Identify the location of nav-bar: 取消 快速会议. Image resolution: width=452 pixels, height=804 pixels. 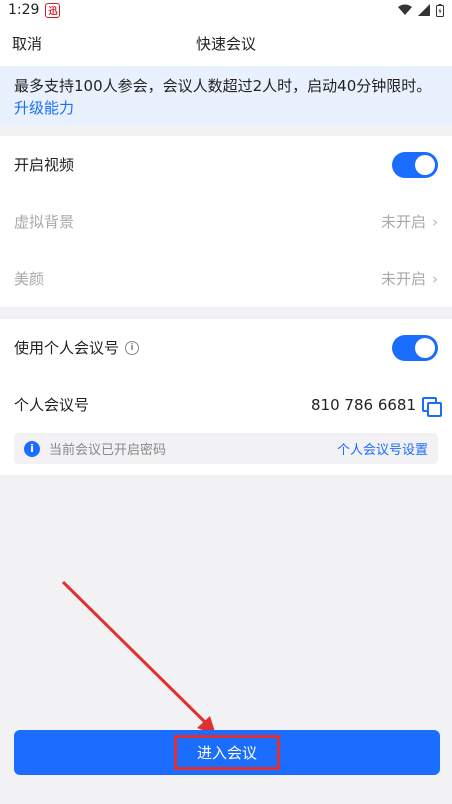
(226, 43).